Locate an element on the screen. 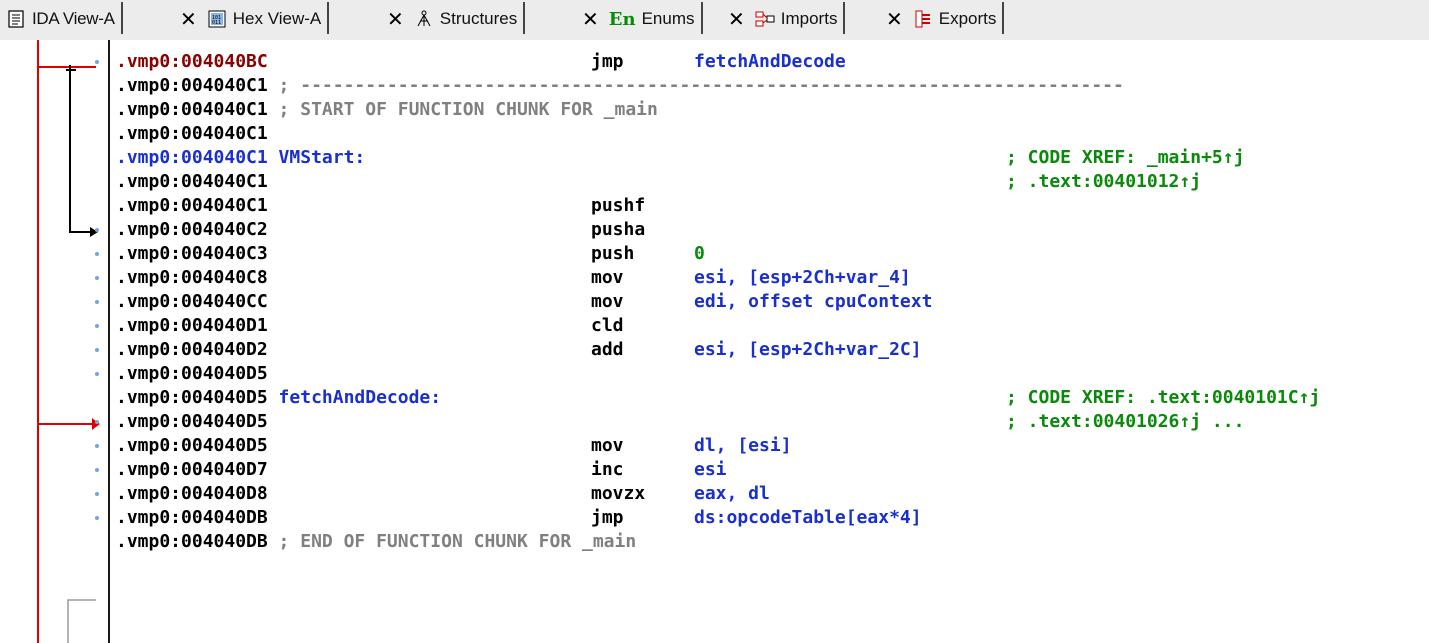 Image resolution: width=1429 pixels, height=643 pixels. en-icon: En is located at coordinates (622, 19).